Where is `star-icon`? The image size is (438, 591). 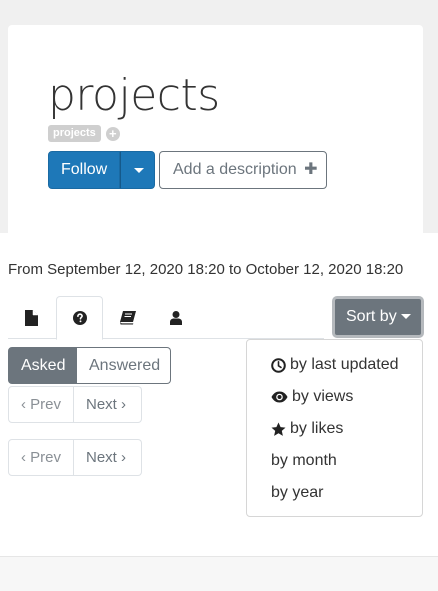
star-icon is located at coordinates (278, 429).